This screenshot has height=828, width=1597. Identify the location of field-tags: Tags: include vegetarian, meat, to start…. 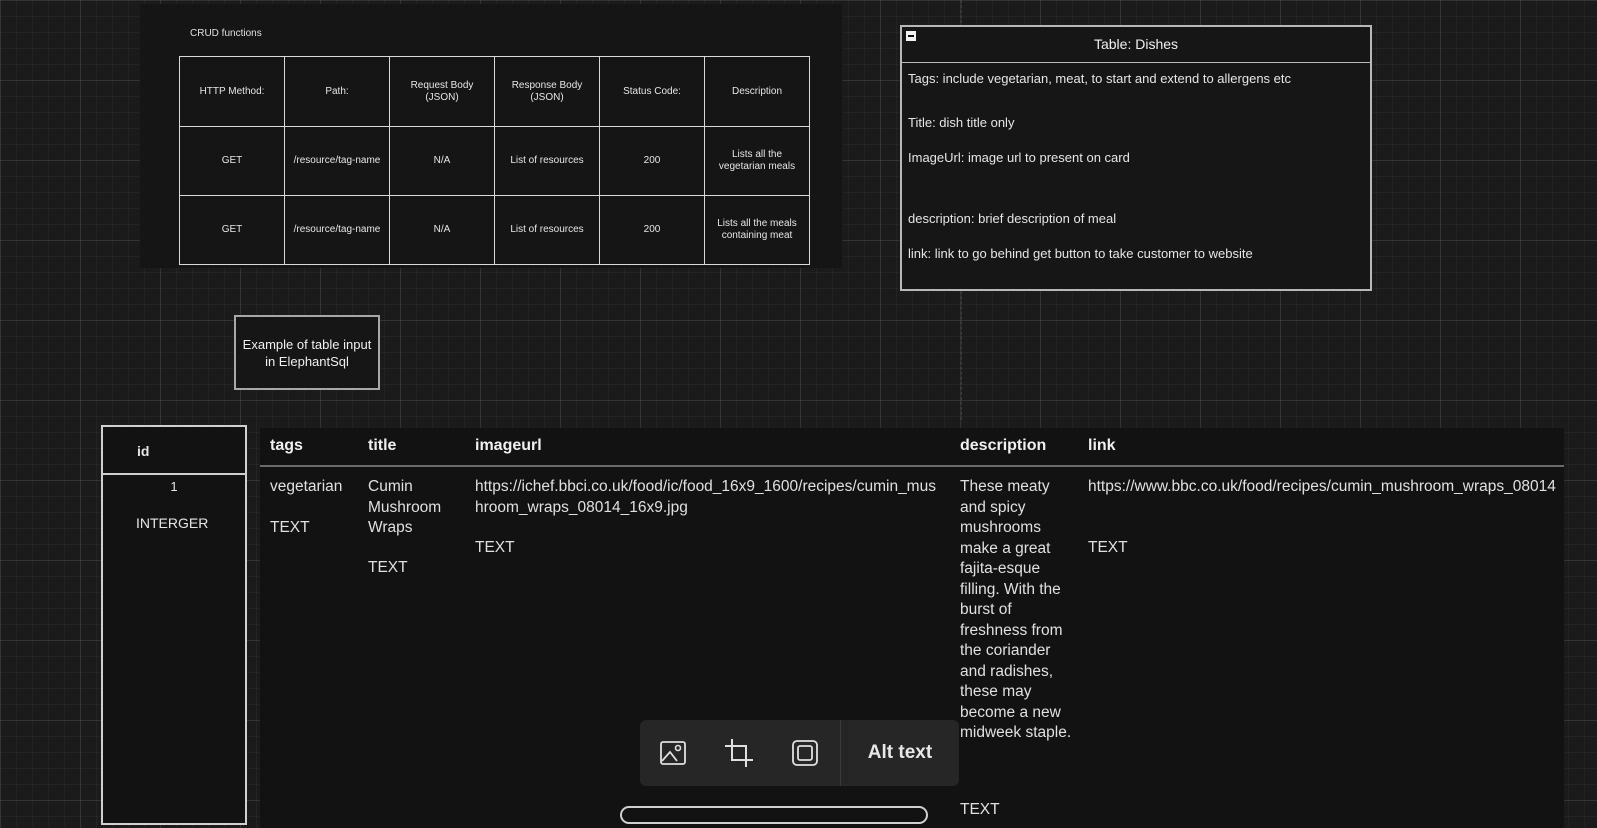
(1100, 78).